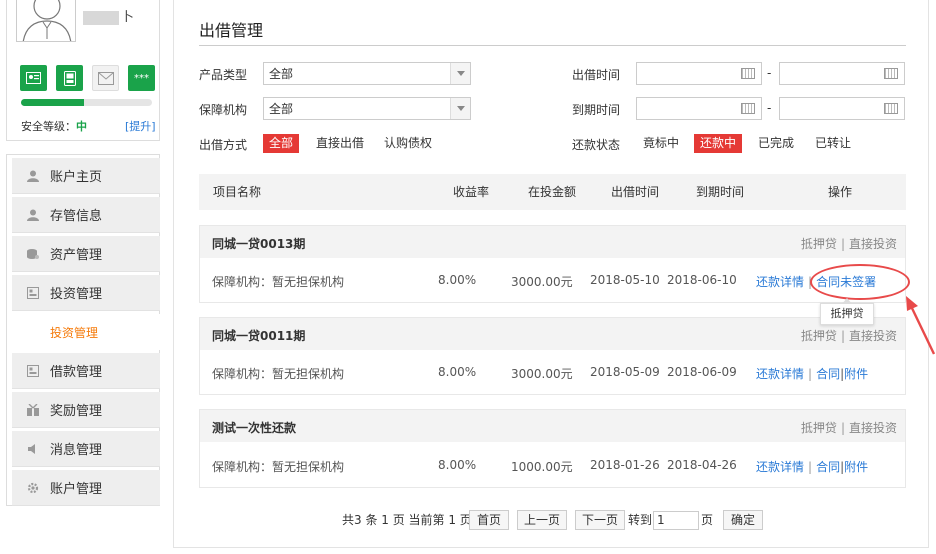  What do you see at coordinates (340, 143) in the screenshot?
I see `lend-method-direct: 直接出借` at bounding box center [340, 143].